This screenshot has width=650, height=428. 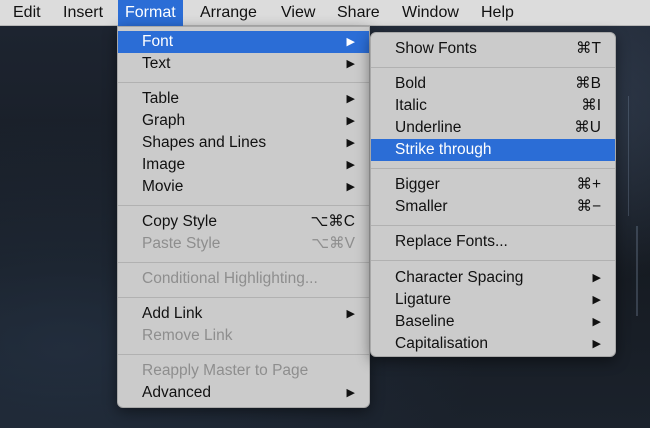 I want to click on menu-item-reapply-master: Reapply Master to Page, so click(x=243, y=371).